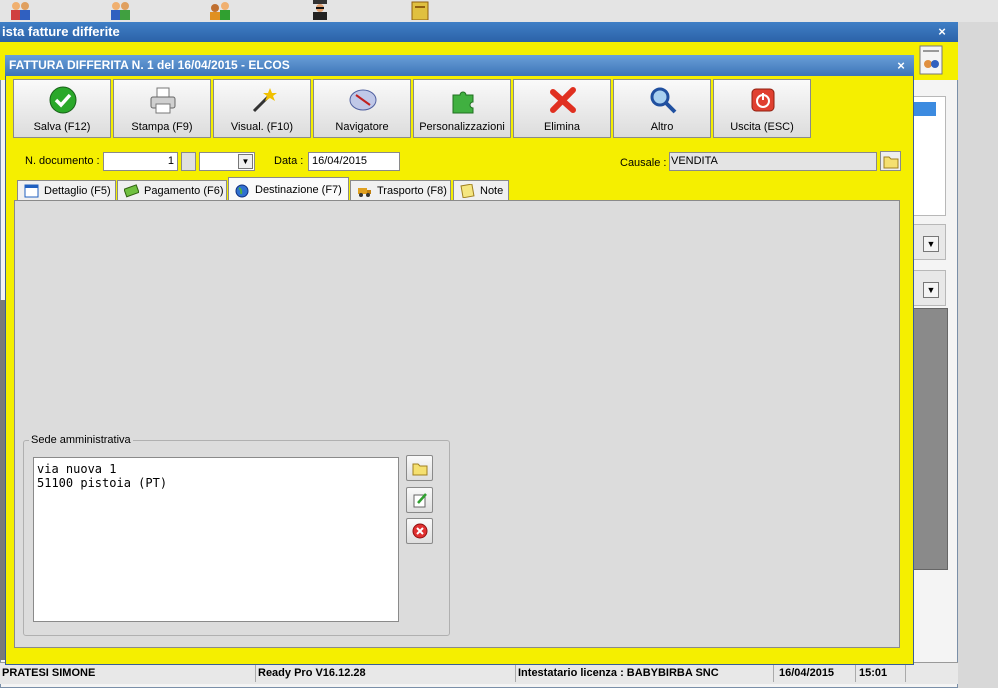 The height and width of the screenshot is (688, 998). What do you see at coordinates (643, 163) in the screenshot?
I see `causale-label: Causale :` at bounding box center [643, 163].